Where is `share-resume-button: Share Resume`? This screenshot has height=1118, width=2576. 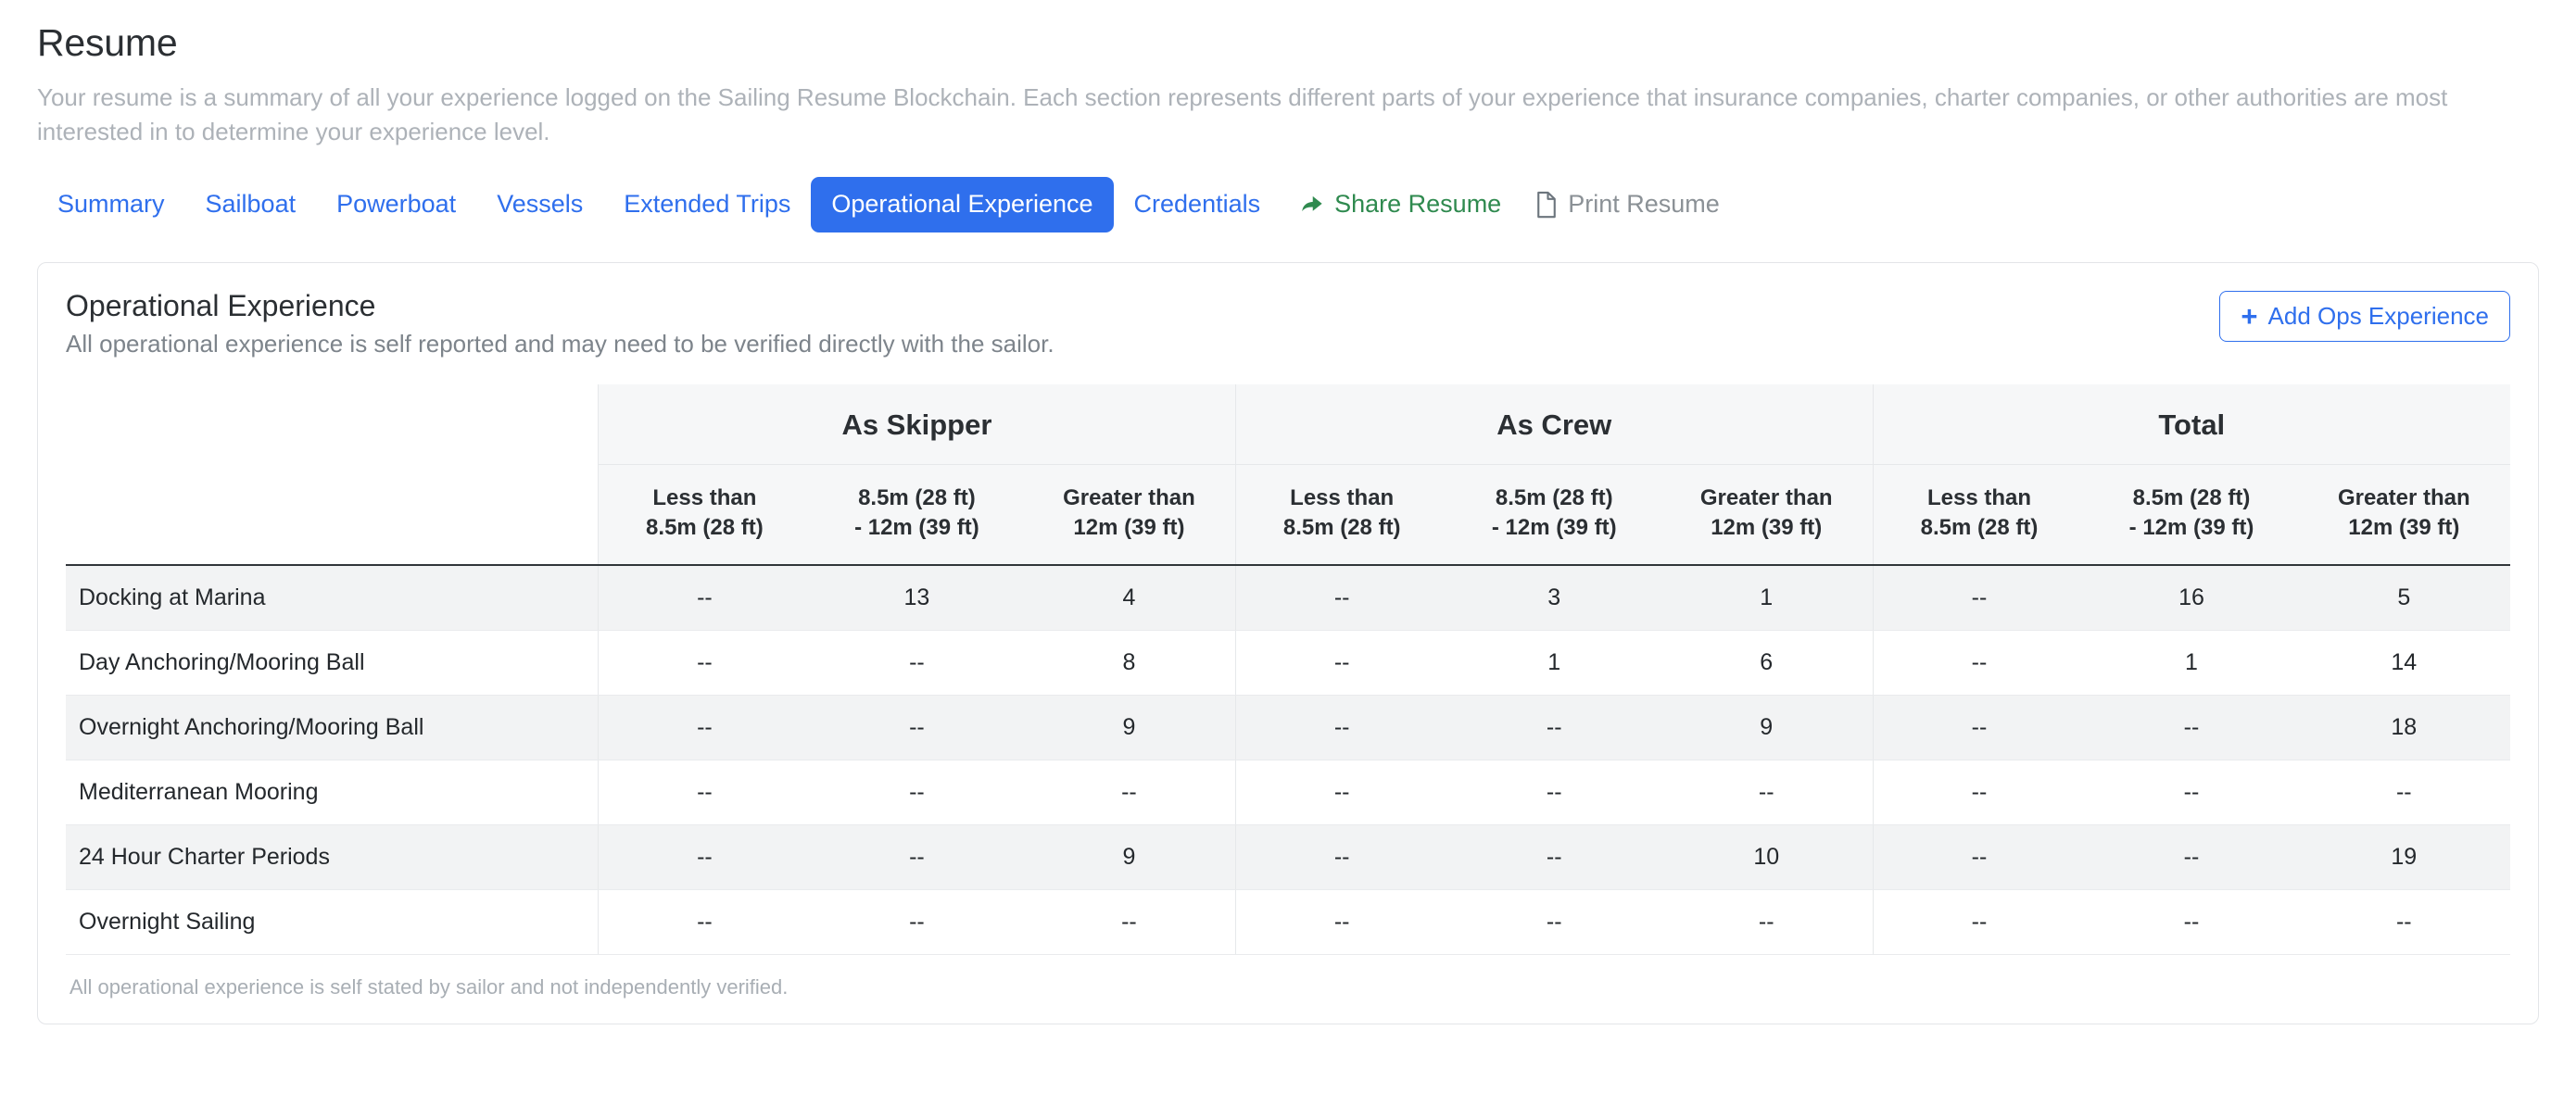
share-resume-button: Share Resume is located at coordinates (1399, 204).